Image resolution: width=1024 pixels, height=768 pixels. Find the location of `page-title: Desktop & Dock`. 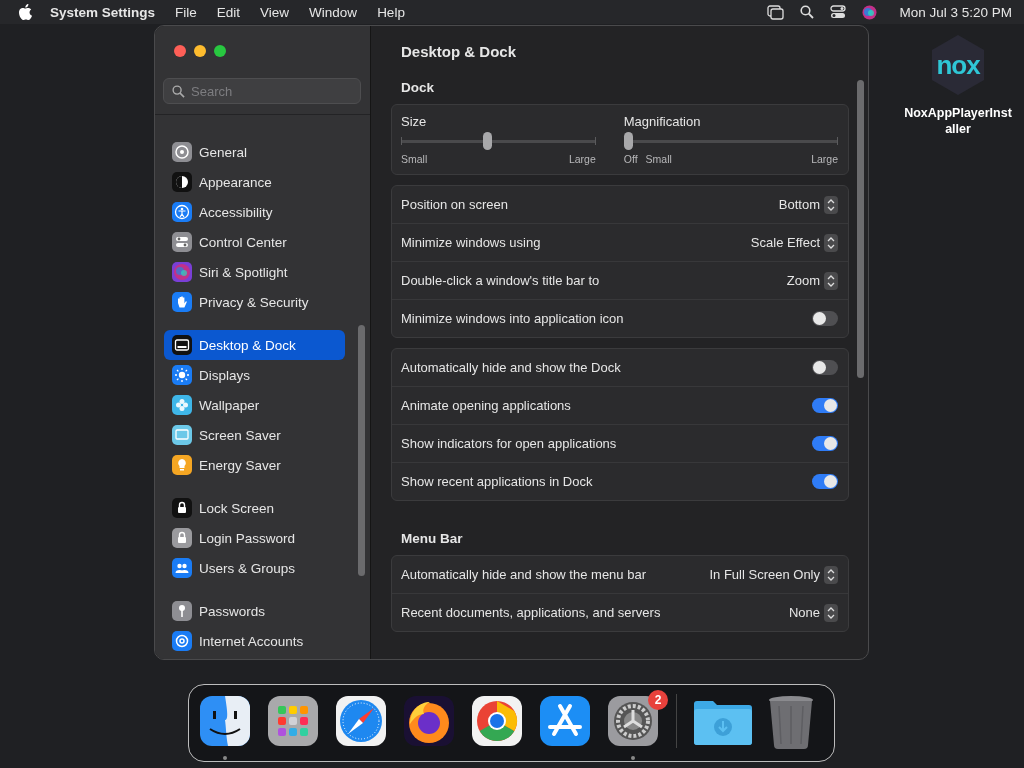

page-title: Desktop & Dock is located at coordinates (459, 51).